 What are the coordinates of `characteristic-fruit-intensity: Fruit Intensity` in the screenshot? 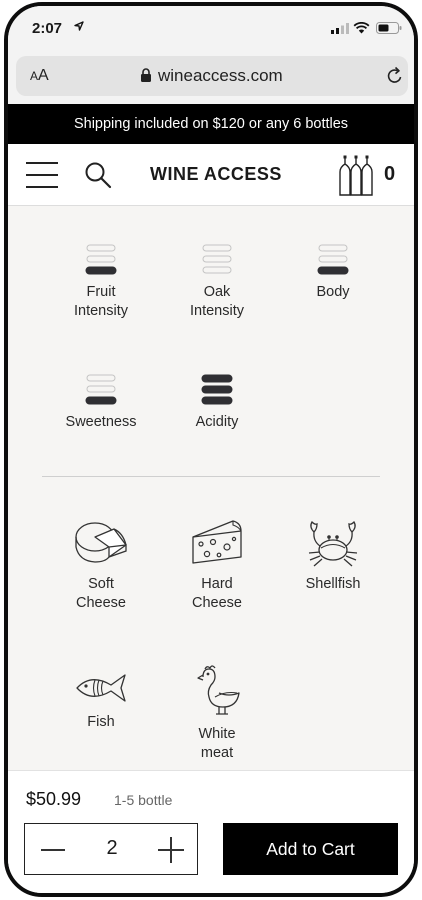 It's located at (101, 282).